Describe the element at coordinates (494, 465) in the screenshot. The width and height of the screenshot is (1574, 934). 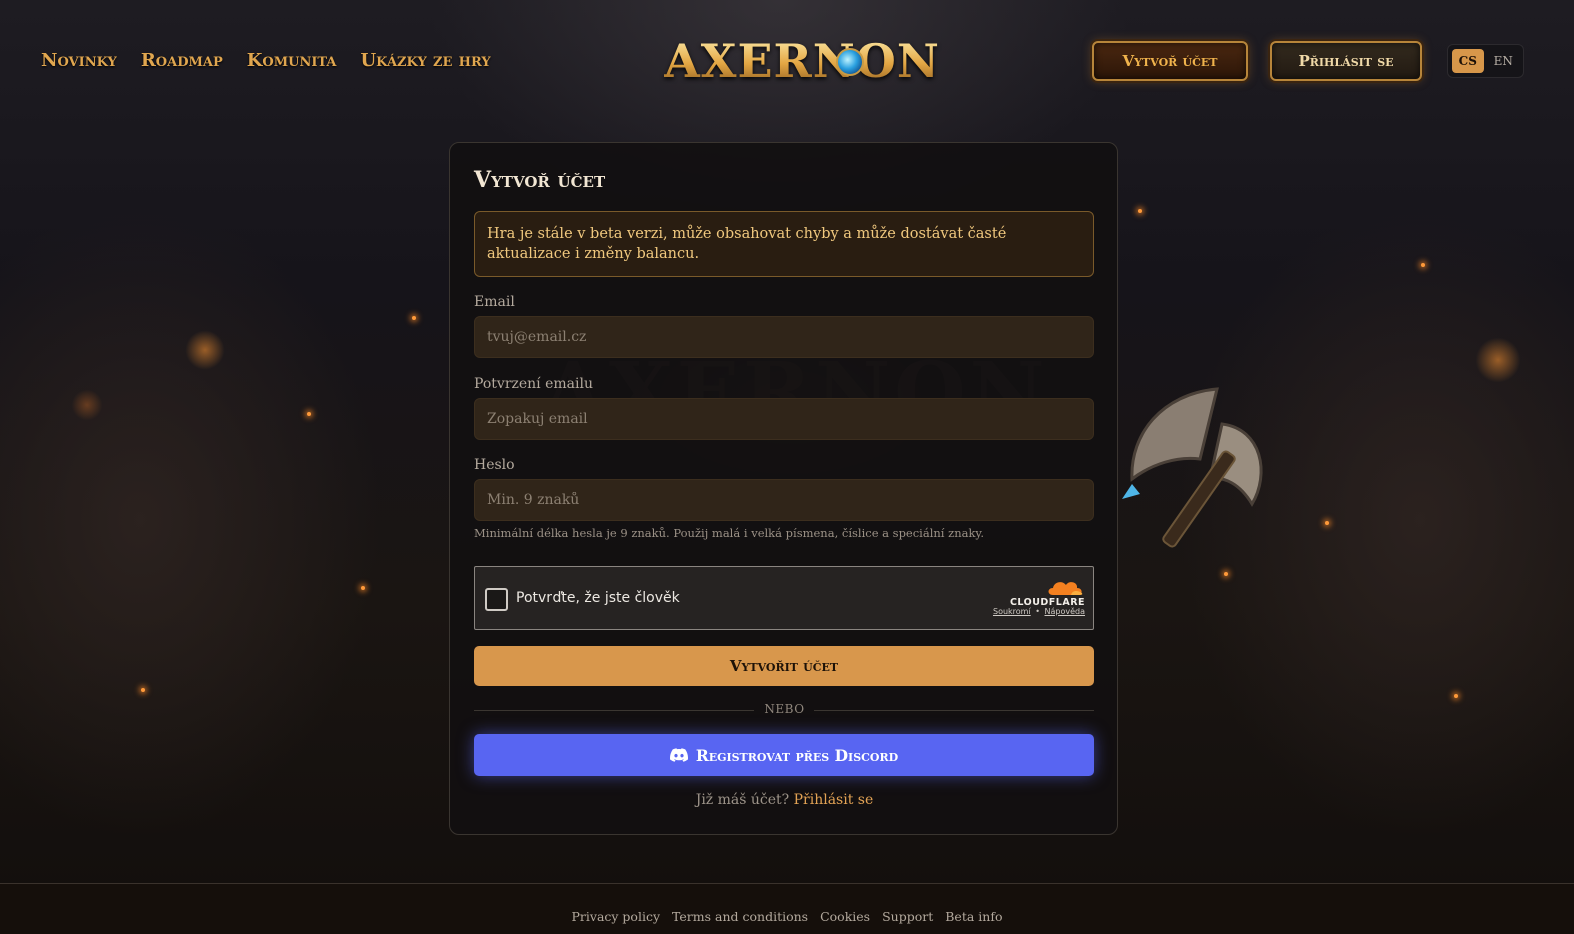
I see `password-label: Heslo` at that location.